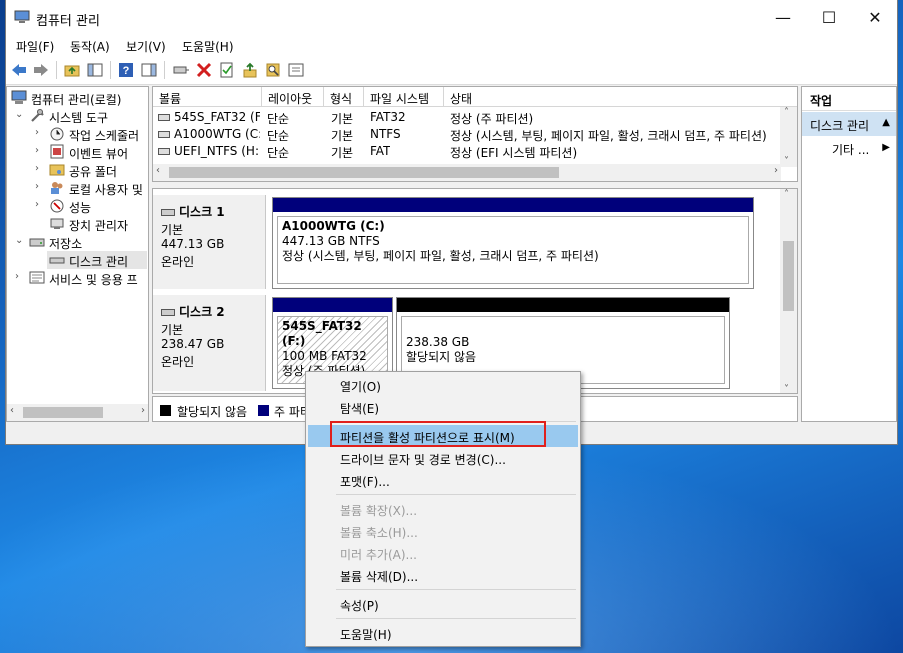  I want to click on menu-help: 도움말(H), so click(208, 46).